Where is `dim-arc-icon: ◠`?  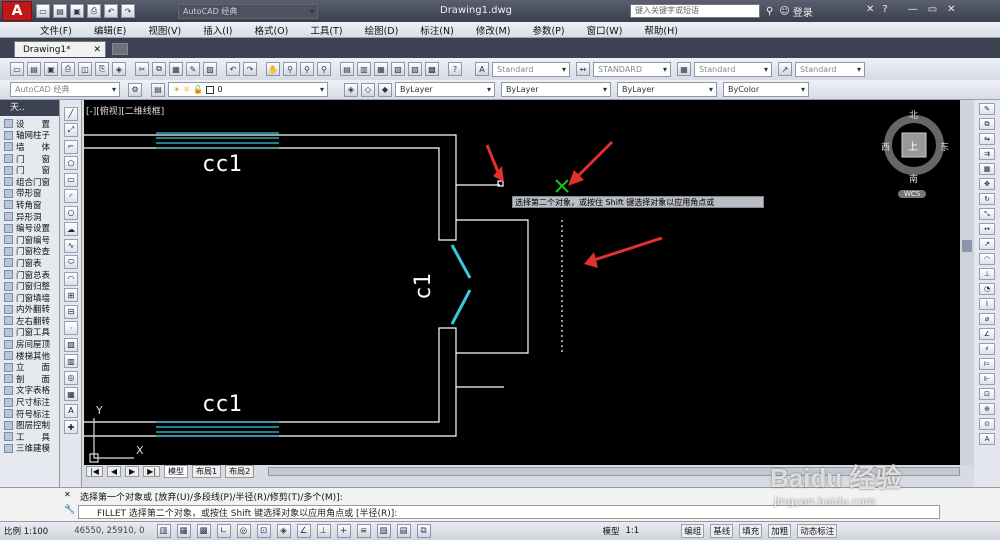
dim-arc-icon: ◠ is located at coordinates (987, 259).